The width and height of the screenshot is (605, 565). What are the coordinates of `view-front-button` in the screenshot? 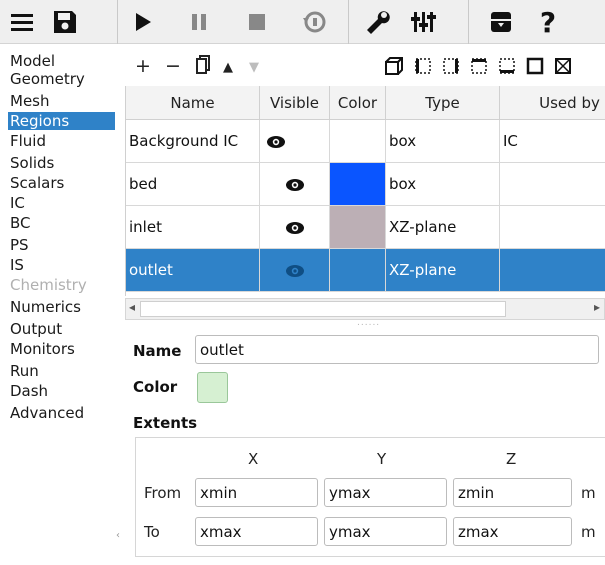 It's located at (423, 68).